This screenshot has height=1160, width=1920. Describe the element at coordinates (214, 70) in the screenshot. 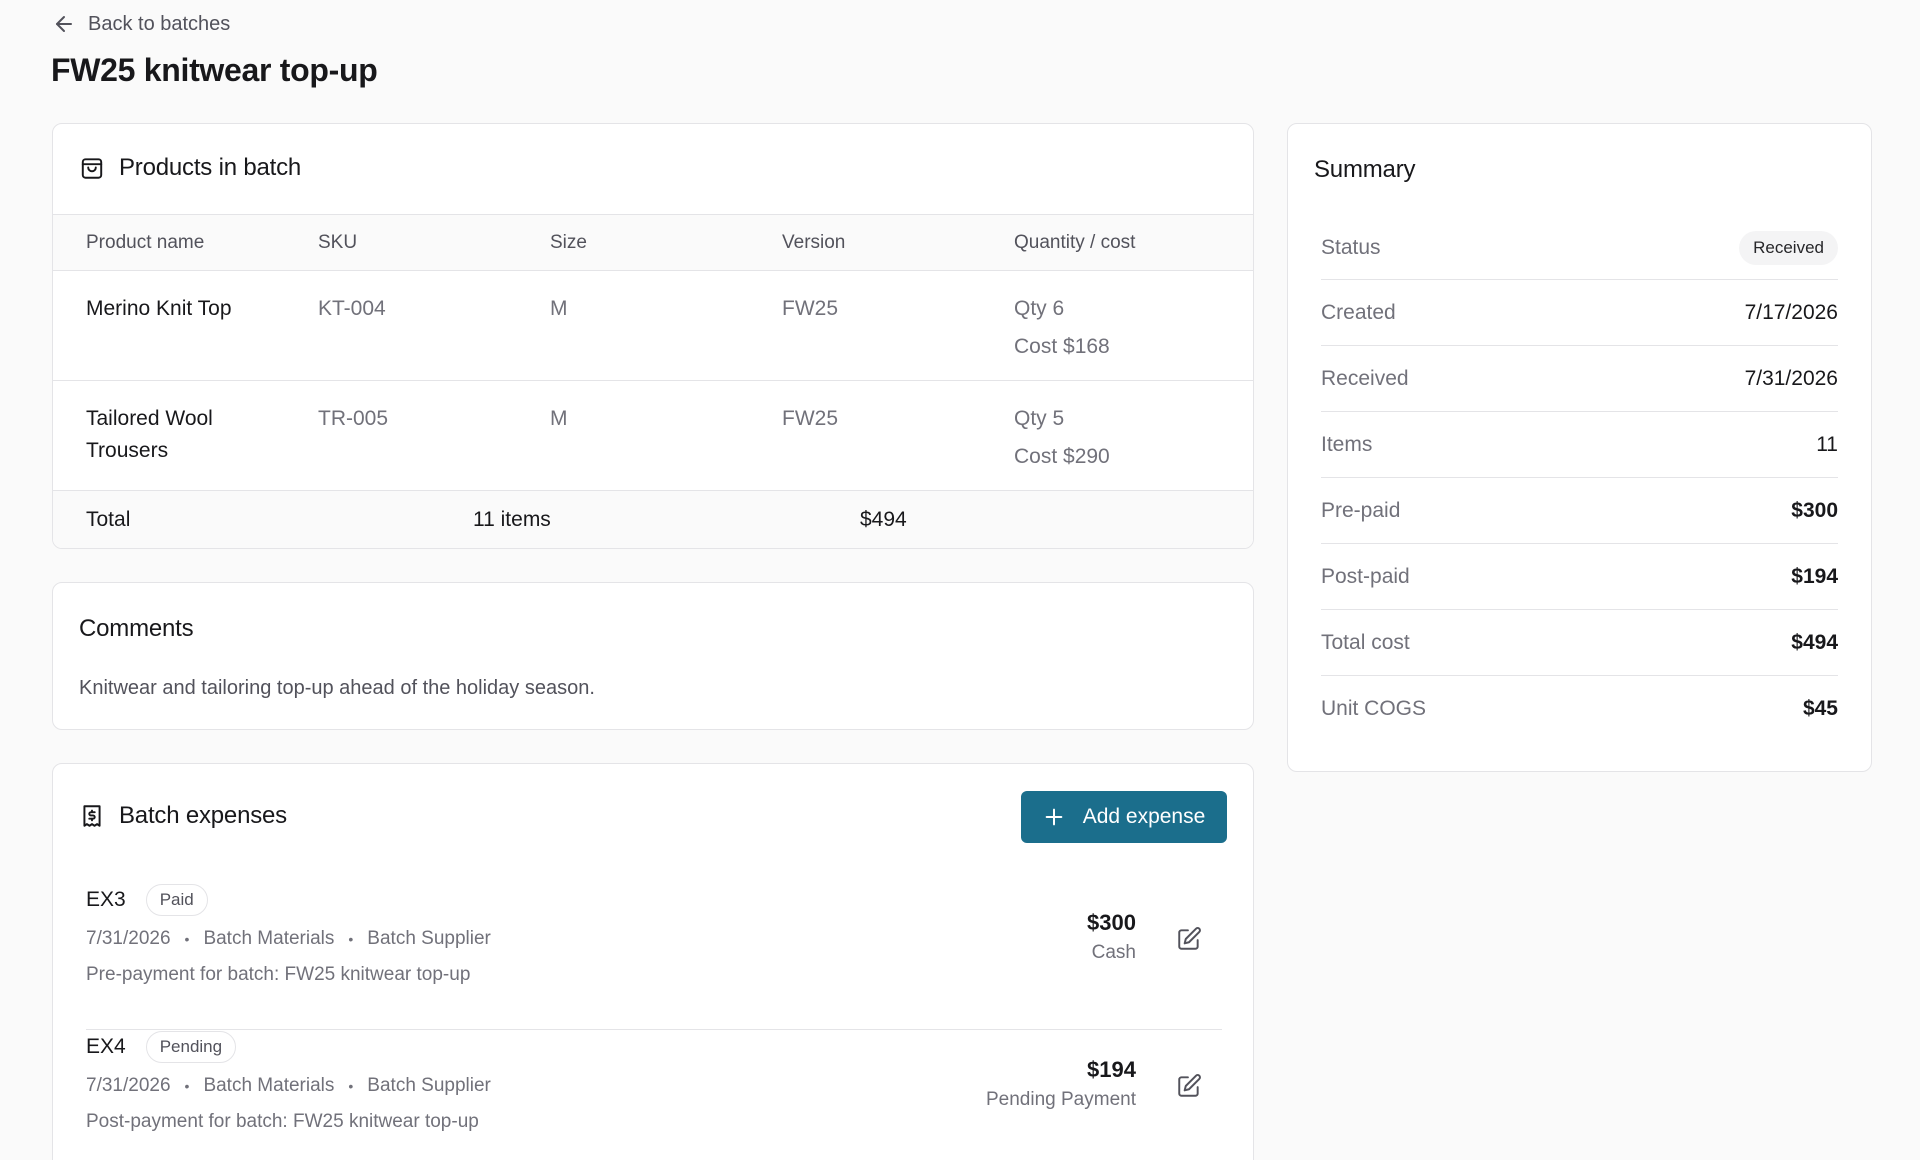

I see `page-title: FW25 knitwear top-up` at that location.